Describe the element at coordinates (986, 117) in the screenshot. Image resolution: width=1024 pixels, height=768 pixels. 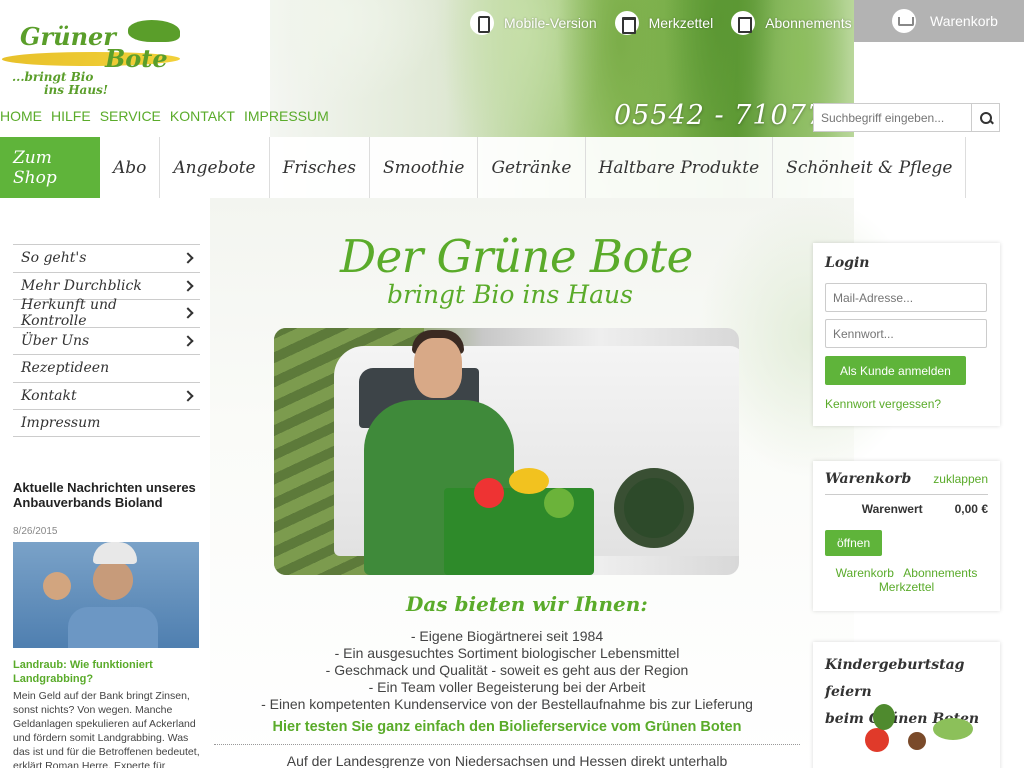
I see `search-button` at that location.